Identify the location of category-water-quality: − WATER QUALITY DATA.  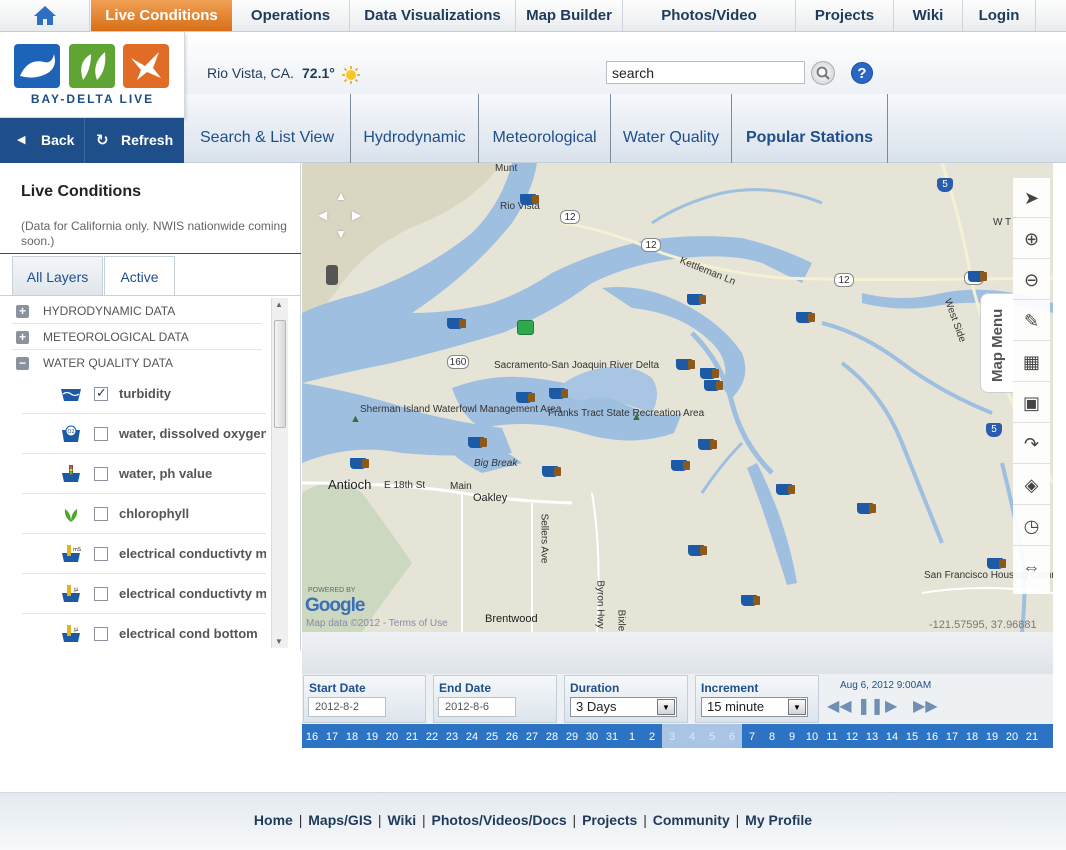
(137, 363).